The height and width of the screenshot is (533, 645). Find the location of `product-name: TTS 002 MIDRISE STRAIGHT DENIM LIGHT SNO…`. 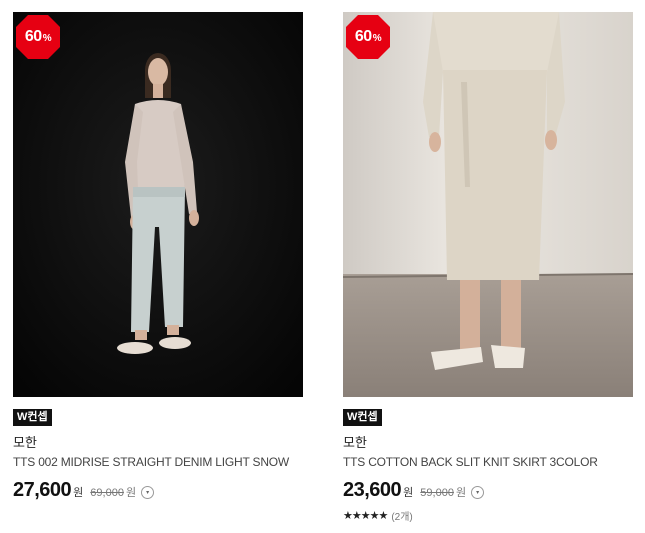

product-name: TTS 002 MIDRISE STRAIGHT DENIM LIGHT SNO… is located at coordinates (158, 462).